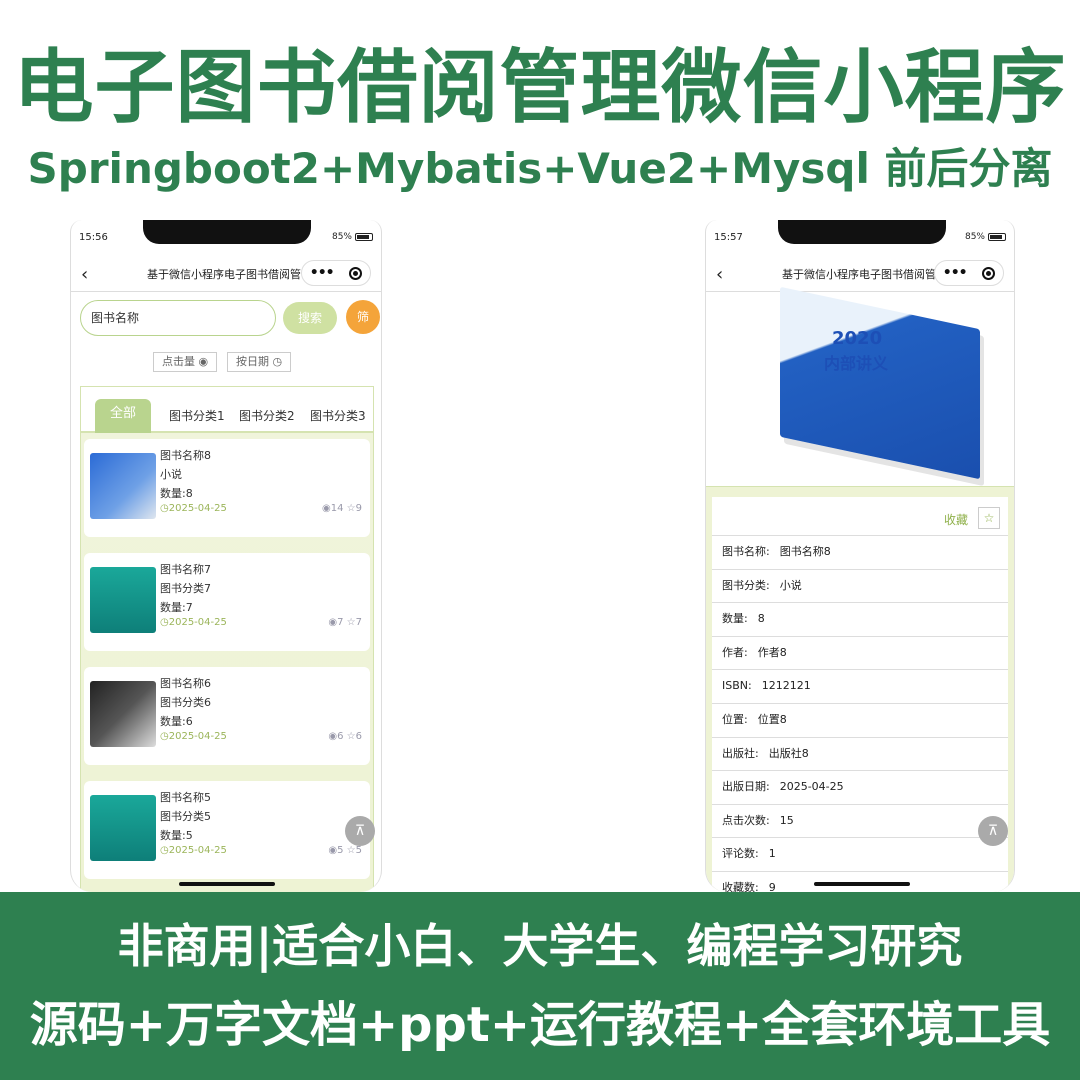 This screenshot has height=1080, width=1080. I want to click on detail-label: 评论数:, so click(740, 853).